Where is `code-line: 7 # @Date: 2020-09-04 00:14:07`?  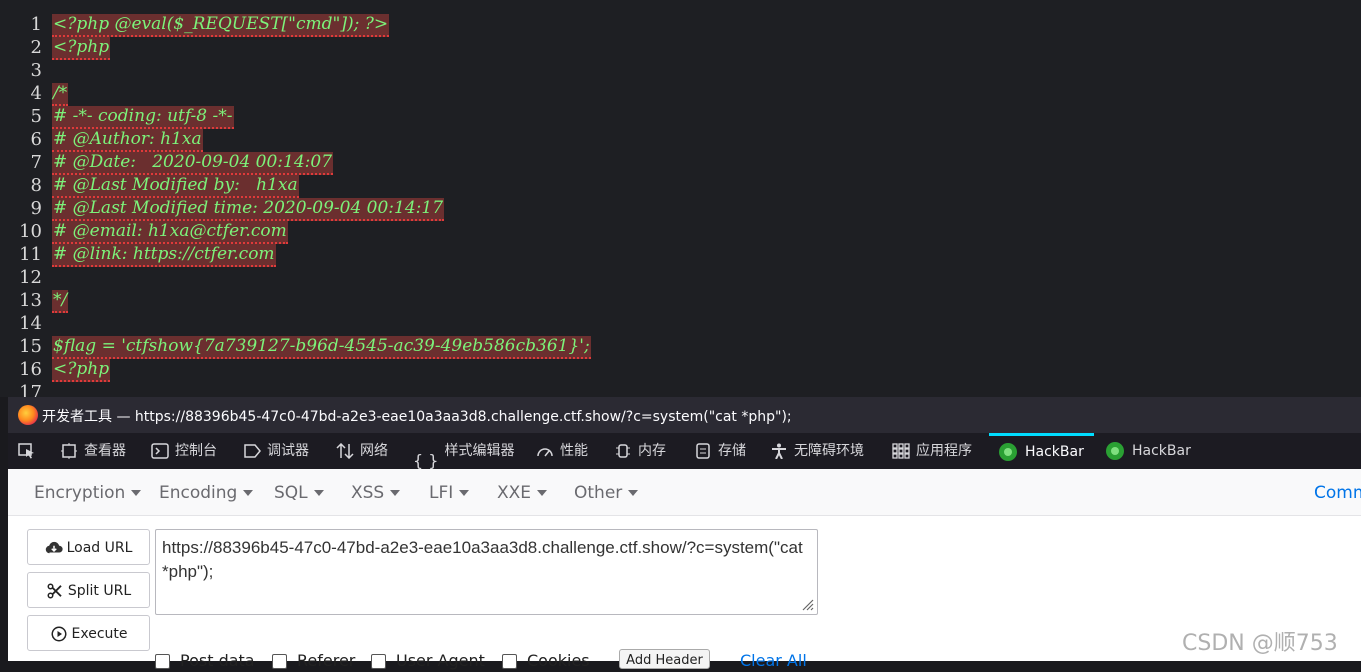 code-line: 7 # @Date: 2020-09-04 00:14:07 is located at coordinates (680, 163).